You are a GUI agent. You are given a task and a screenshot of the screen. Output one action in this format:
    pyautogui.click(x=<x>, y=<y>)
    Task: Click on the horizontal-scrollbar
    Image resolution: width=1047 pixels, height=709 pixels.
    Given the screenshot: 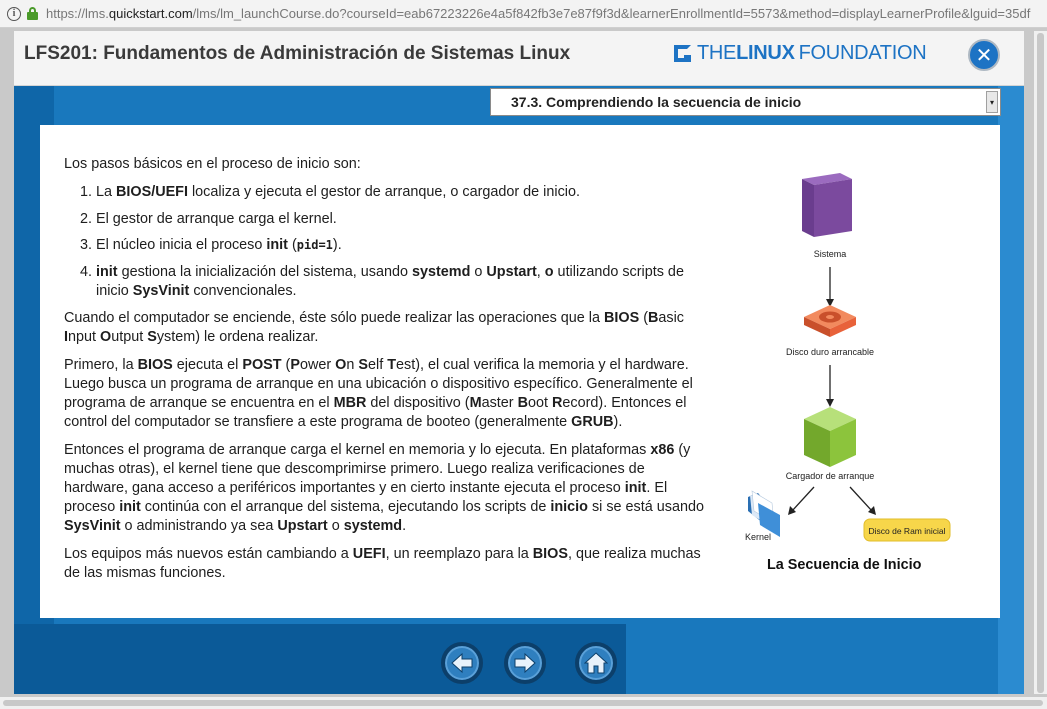 What is the action you would take?
    pyautogui.click(x=523, y=703)
    